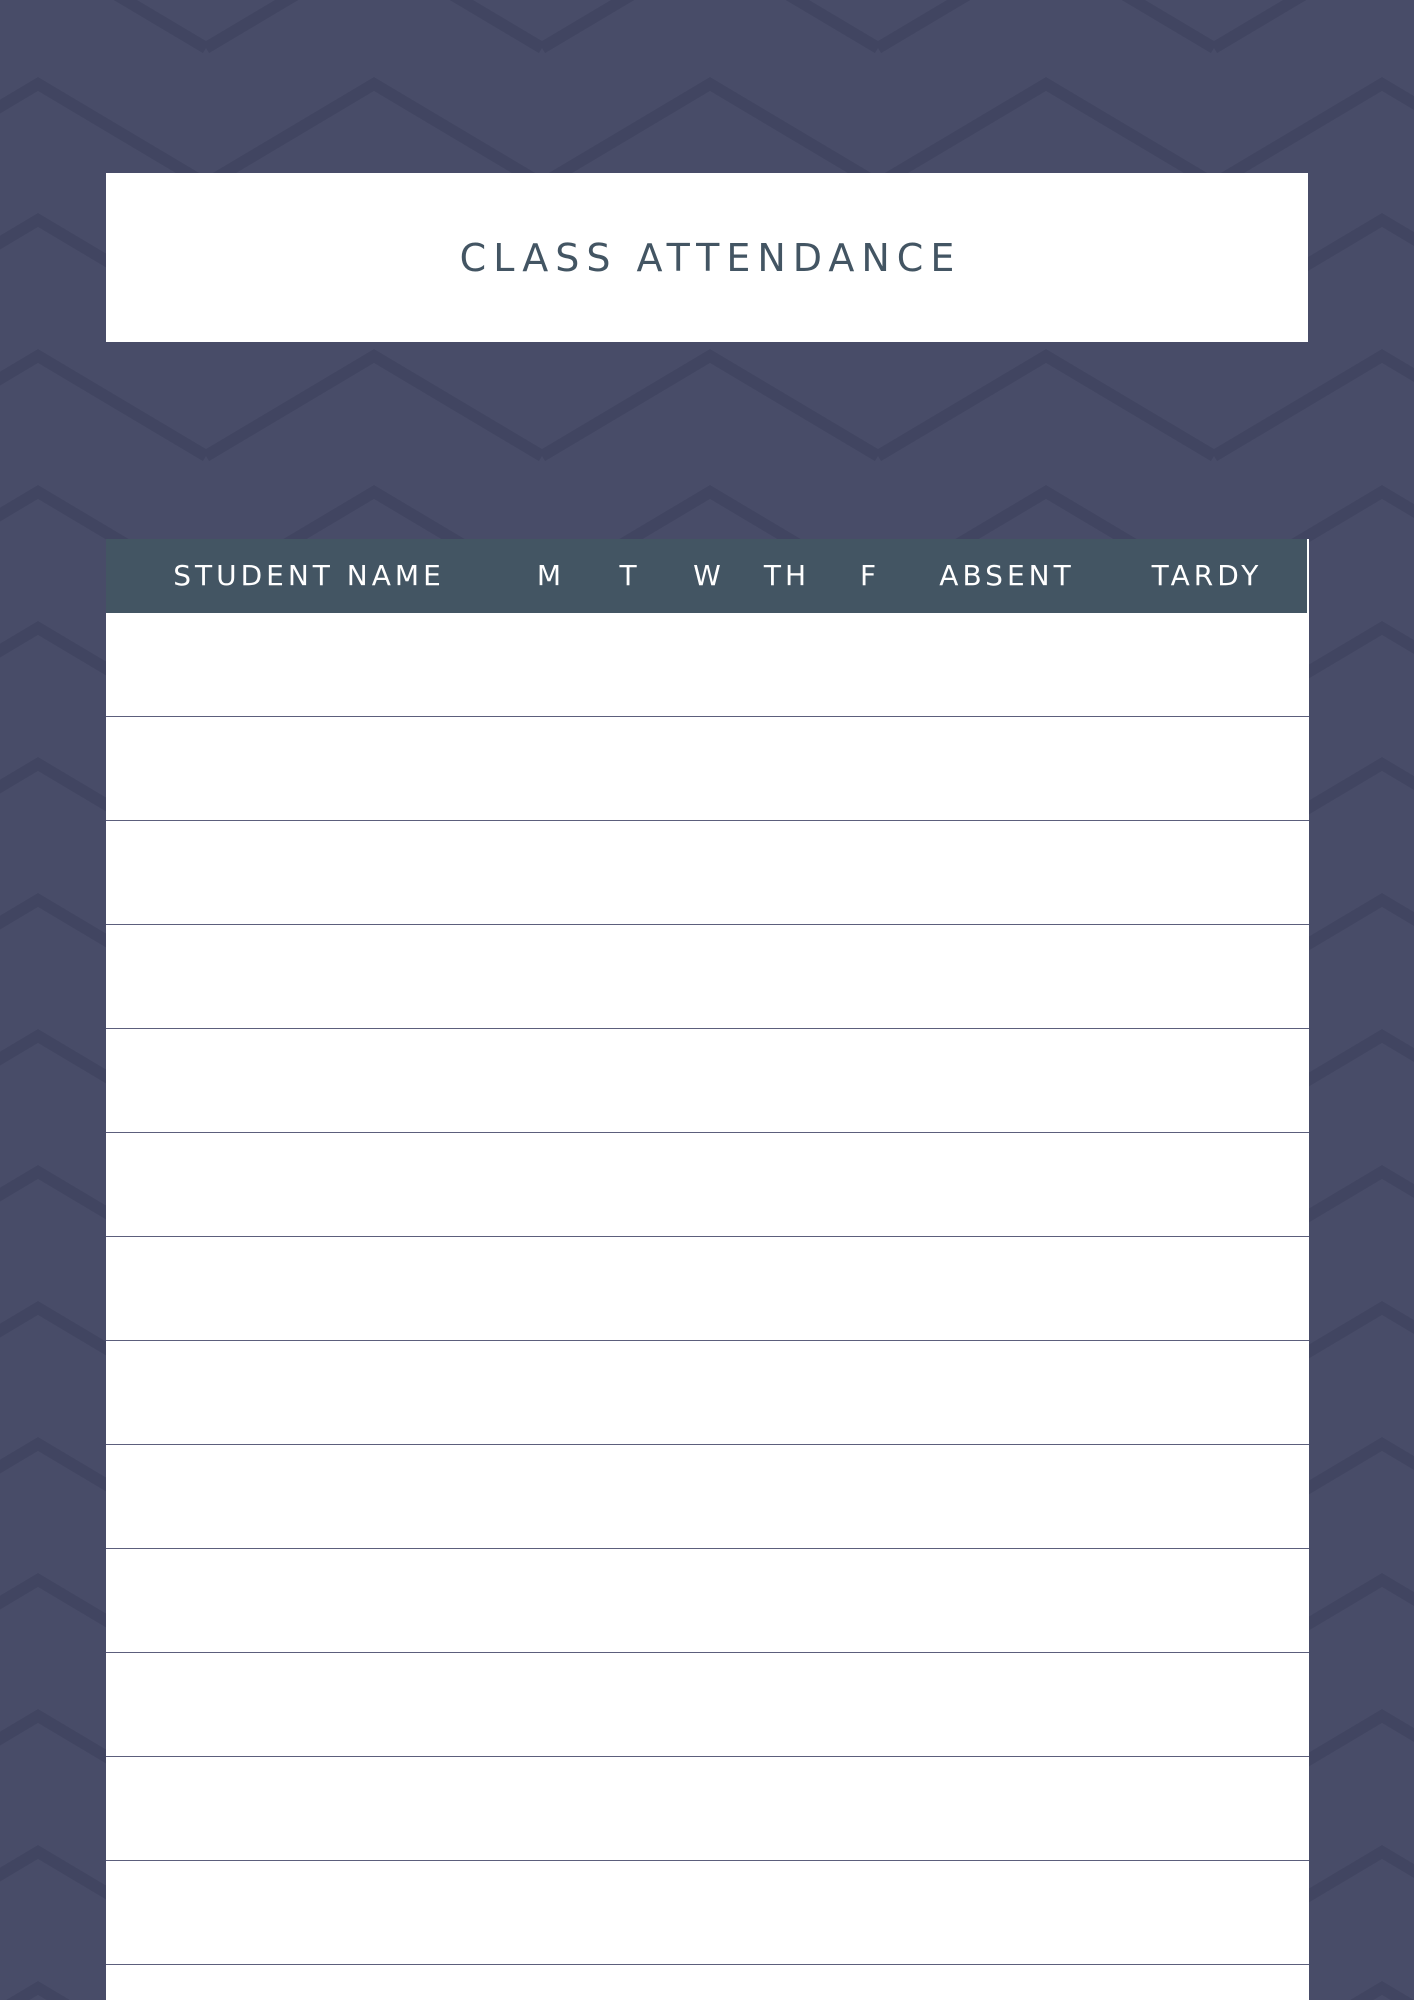 Image resolution: width=1414 pixels, height=2000 pixels. Describe the element at coordinates (1207, 575) in the screenshot. I see `column-header-tardy: TARDY` at that location.